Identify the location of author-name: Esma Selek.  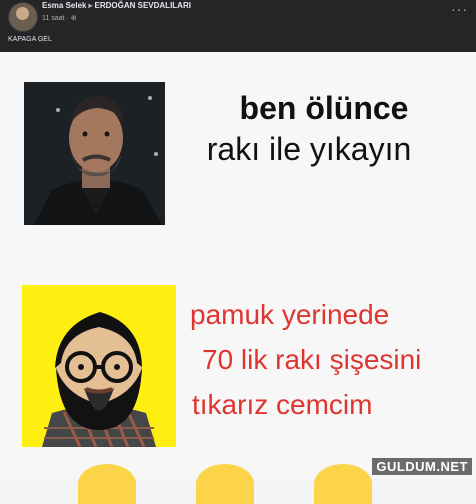
(64, 5).